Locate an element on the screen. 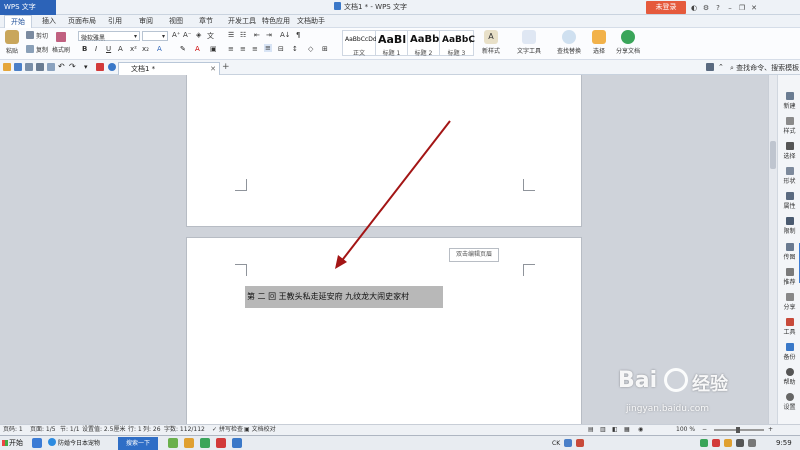 Image resolution: width=800 pixels, height=450 pixels. restore-icon: ❐ is located at coordinates (742, 8).